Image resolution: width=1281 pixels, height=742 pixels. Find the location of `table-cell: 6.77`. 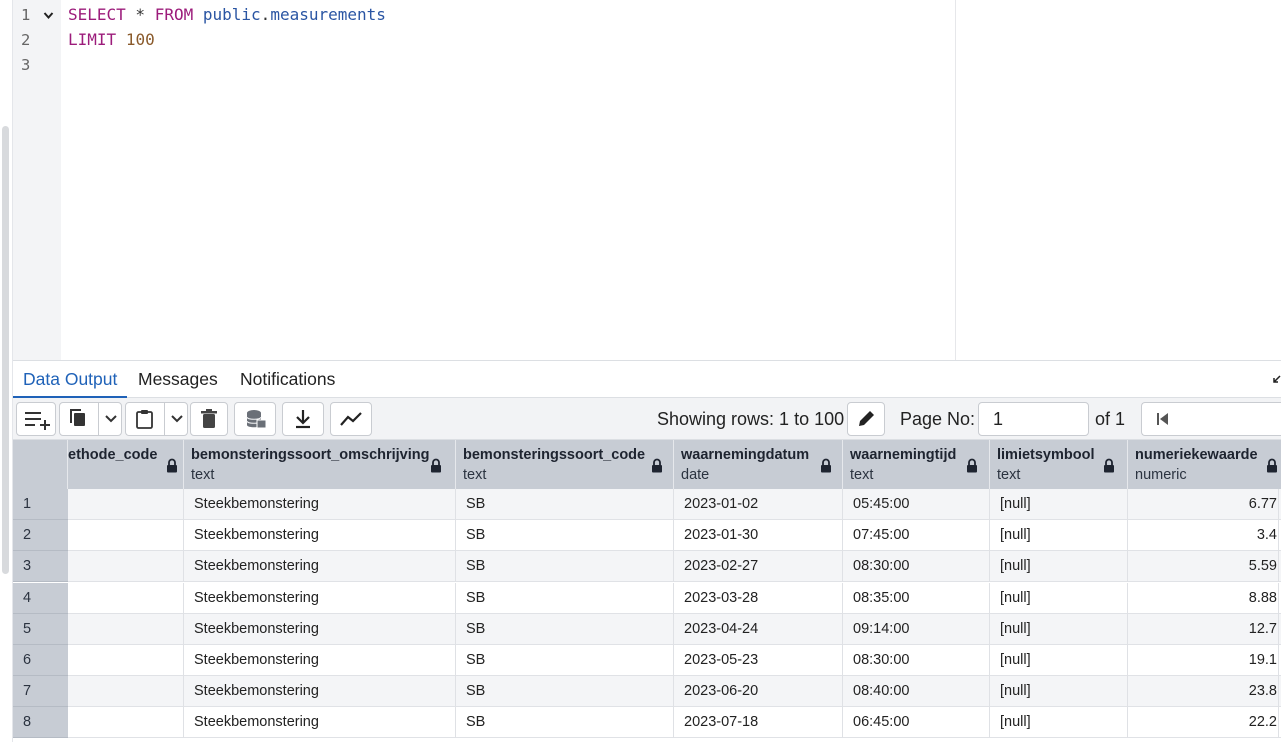

table-cell: 6.77 is located at coordinates (1203, 504).